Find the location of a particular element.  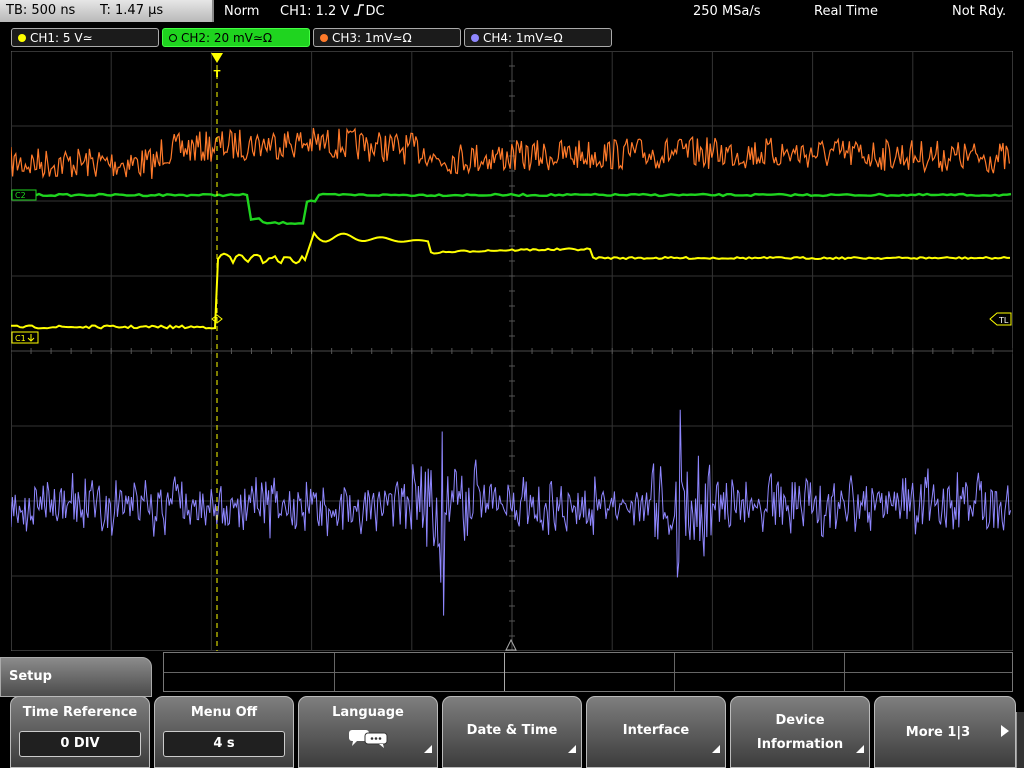

acquisition-mode: Real Time is located at coordinates (846, 12).